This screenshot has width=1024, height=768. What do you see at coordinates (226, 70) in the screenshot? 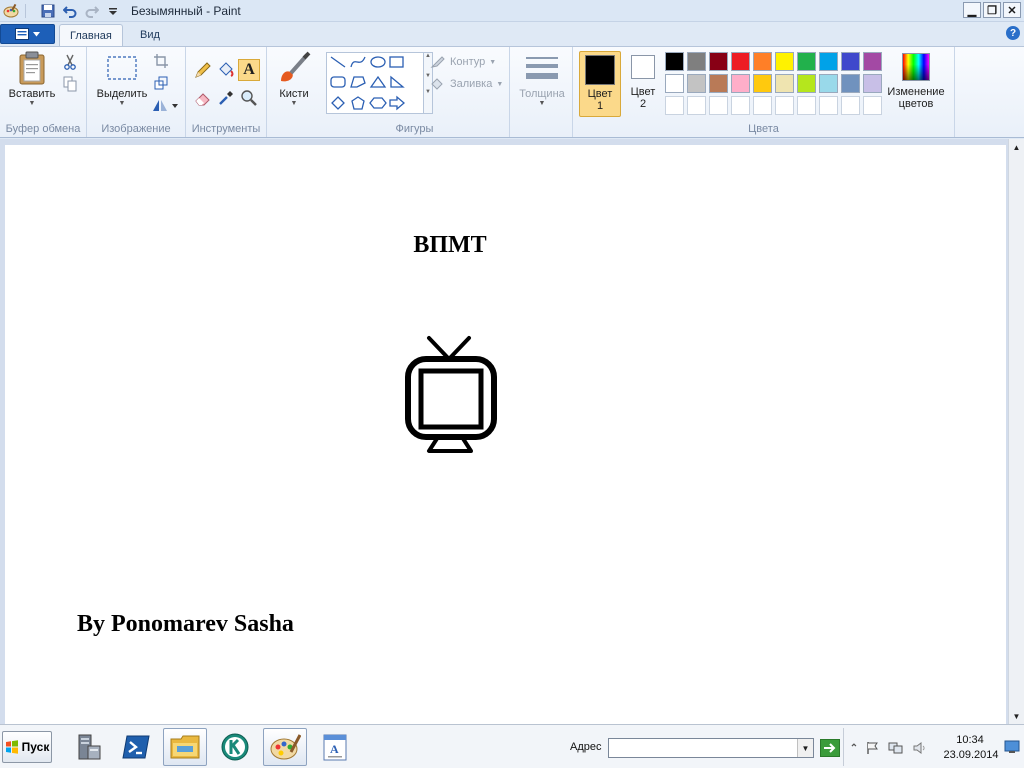
I see `fill-bucket-icon` at bounding box center [226, 70].